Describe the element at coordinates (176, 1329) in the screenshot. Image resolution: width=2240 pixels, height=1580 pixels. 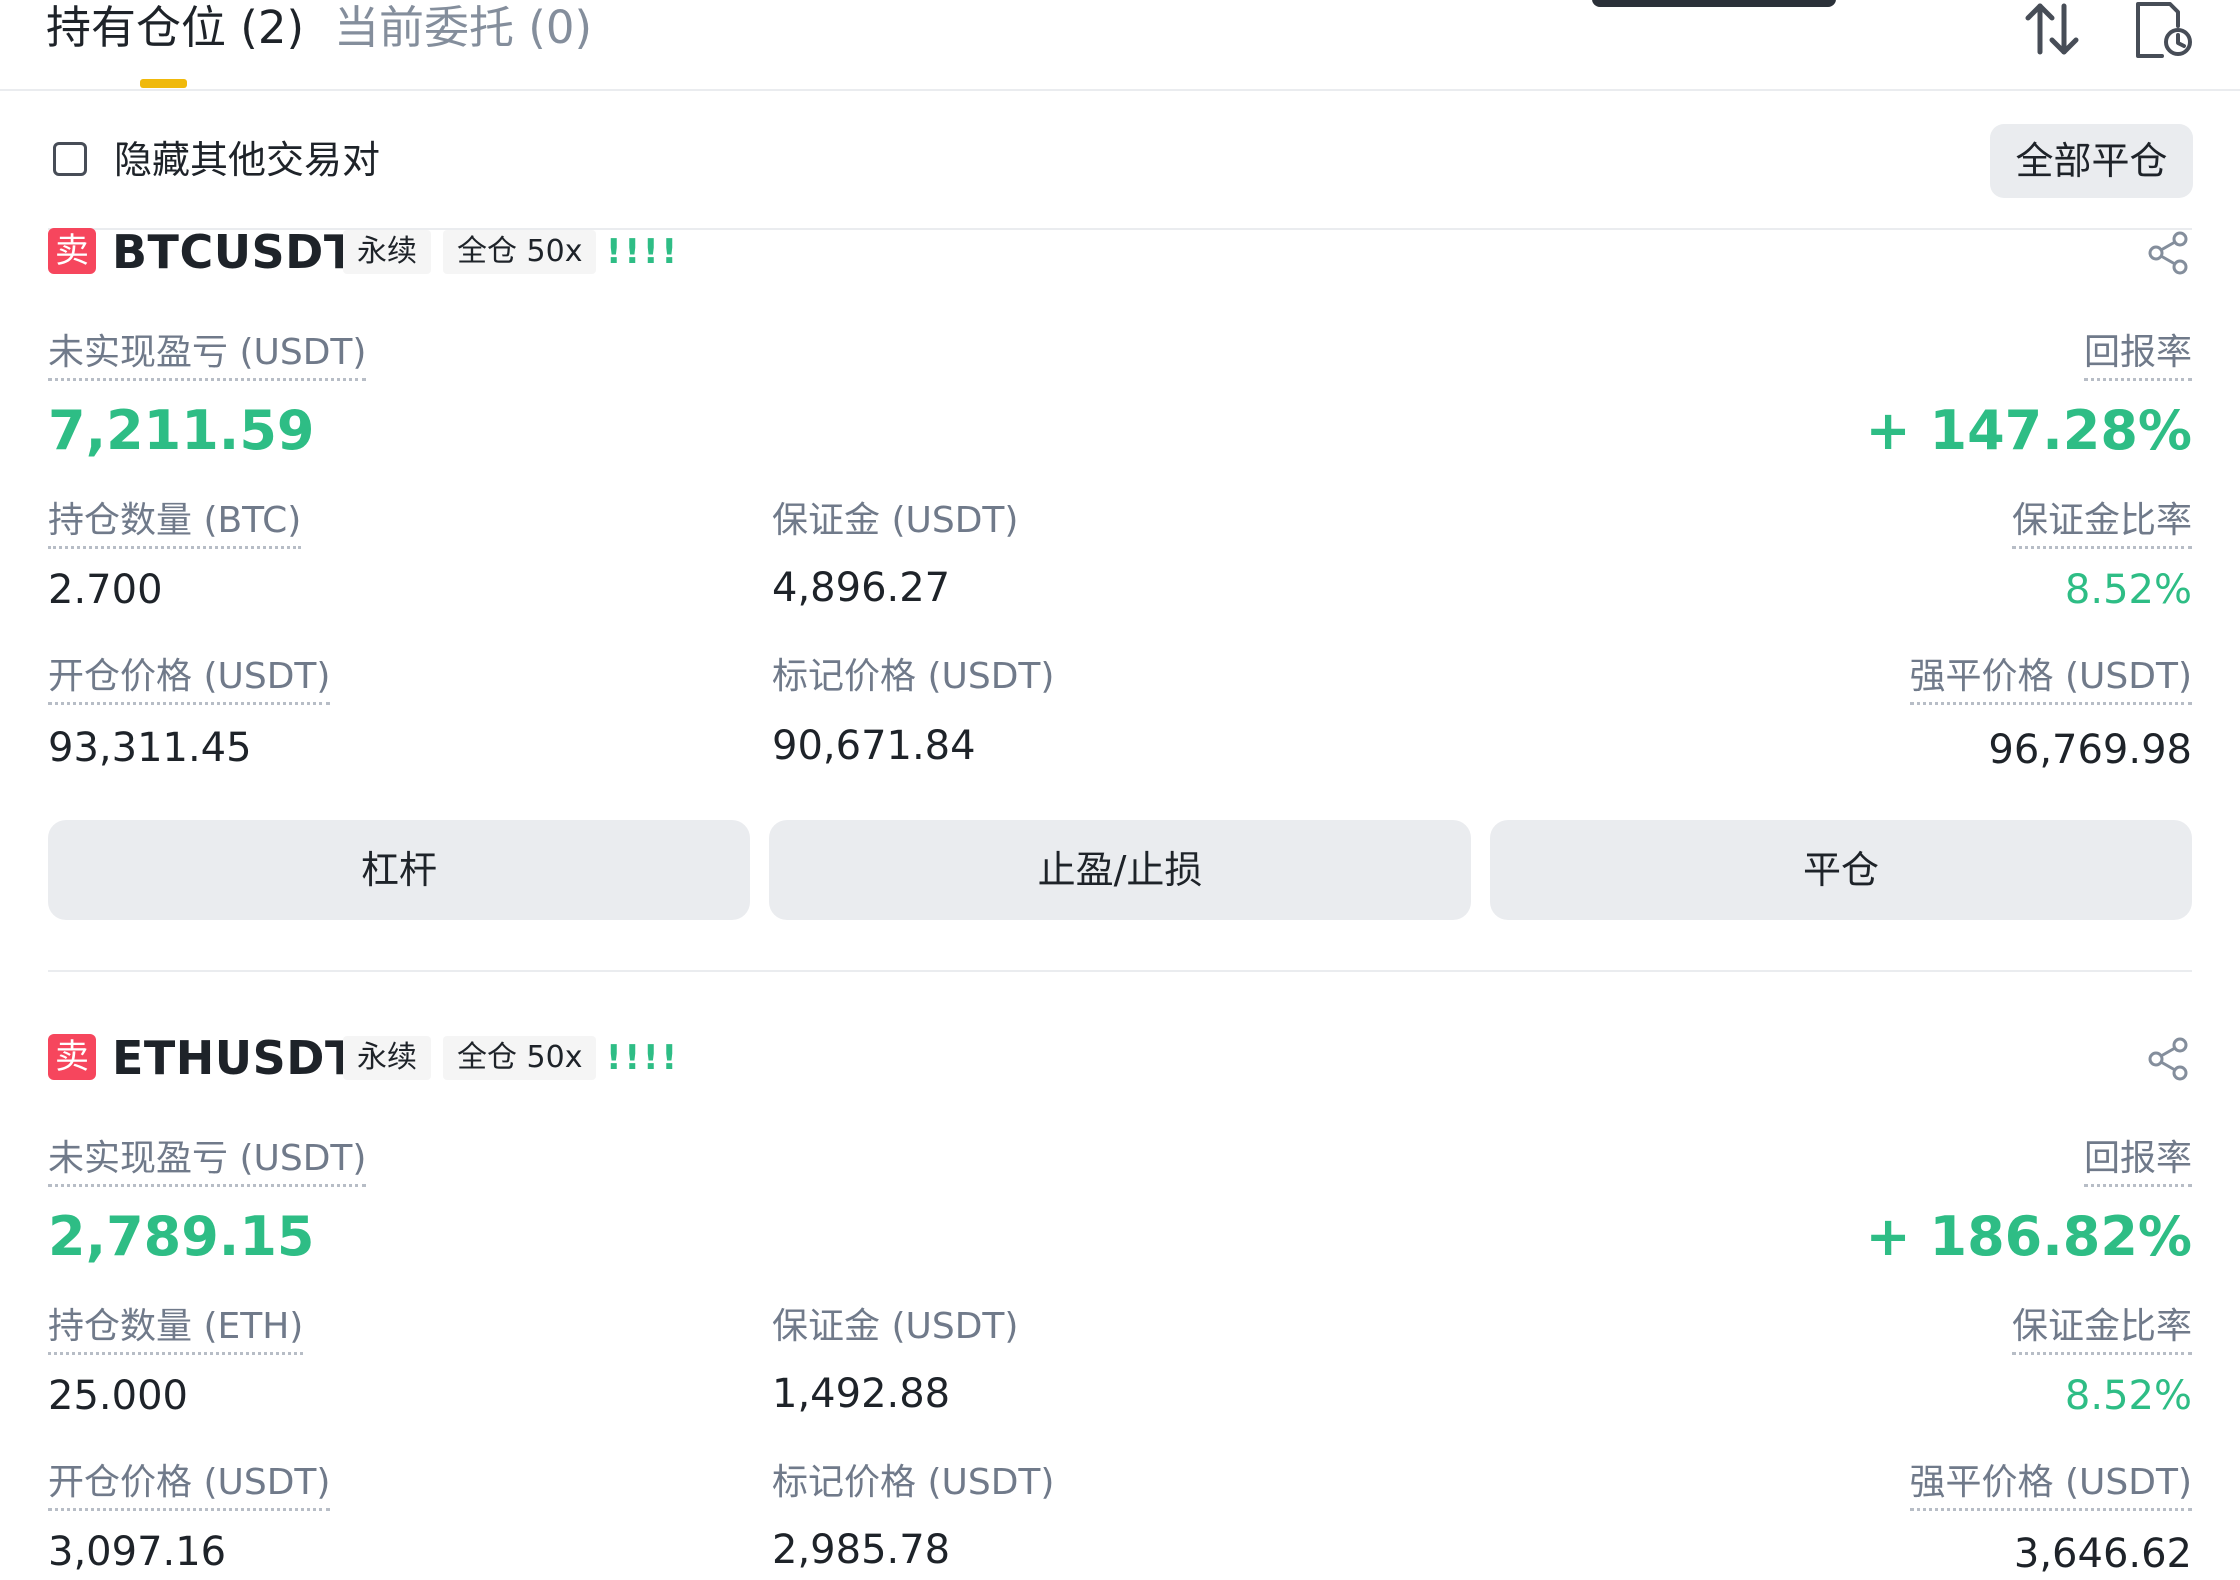
I see `position-size-label: 持仓数量 (ETH)` at that location.